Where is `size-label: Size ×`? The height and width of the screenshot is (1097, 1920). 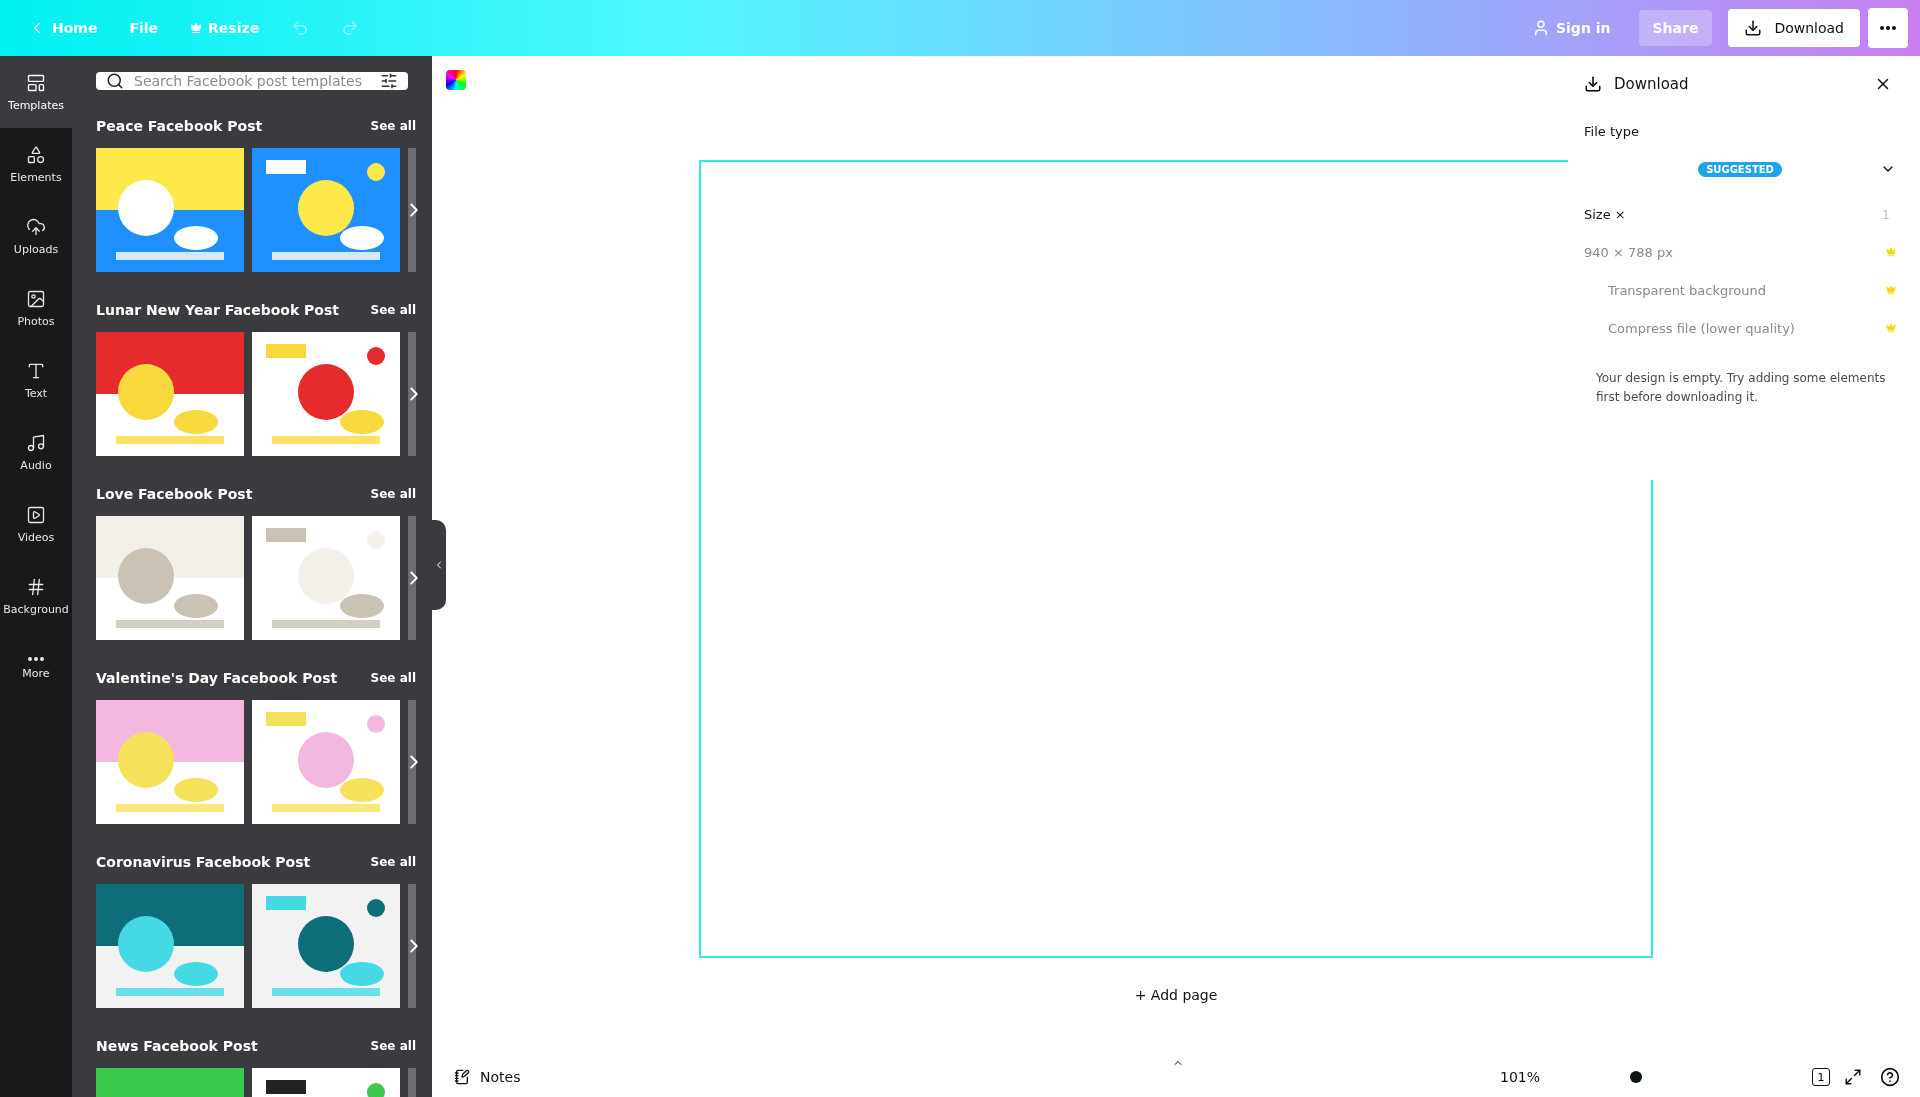
size-label: Size × is located at coordinates (1605, 214).